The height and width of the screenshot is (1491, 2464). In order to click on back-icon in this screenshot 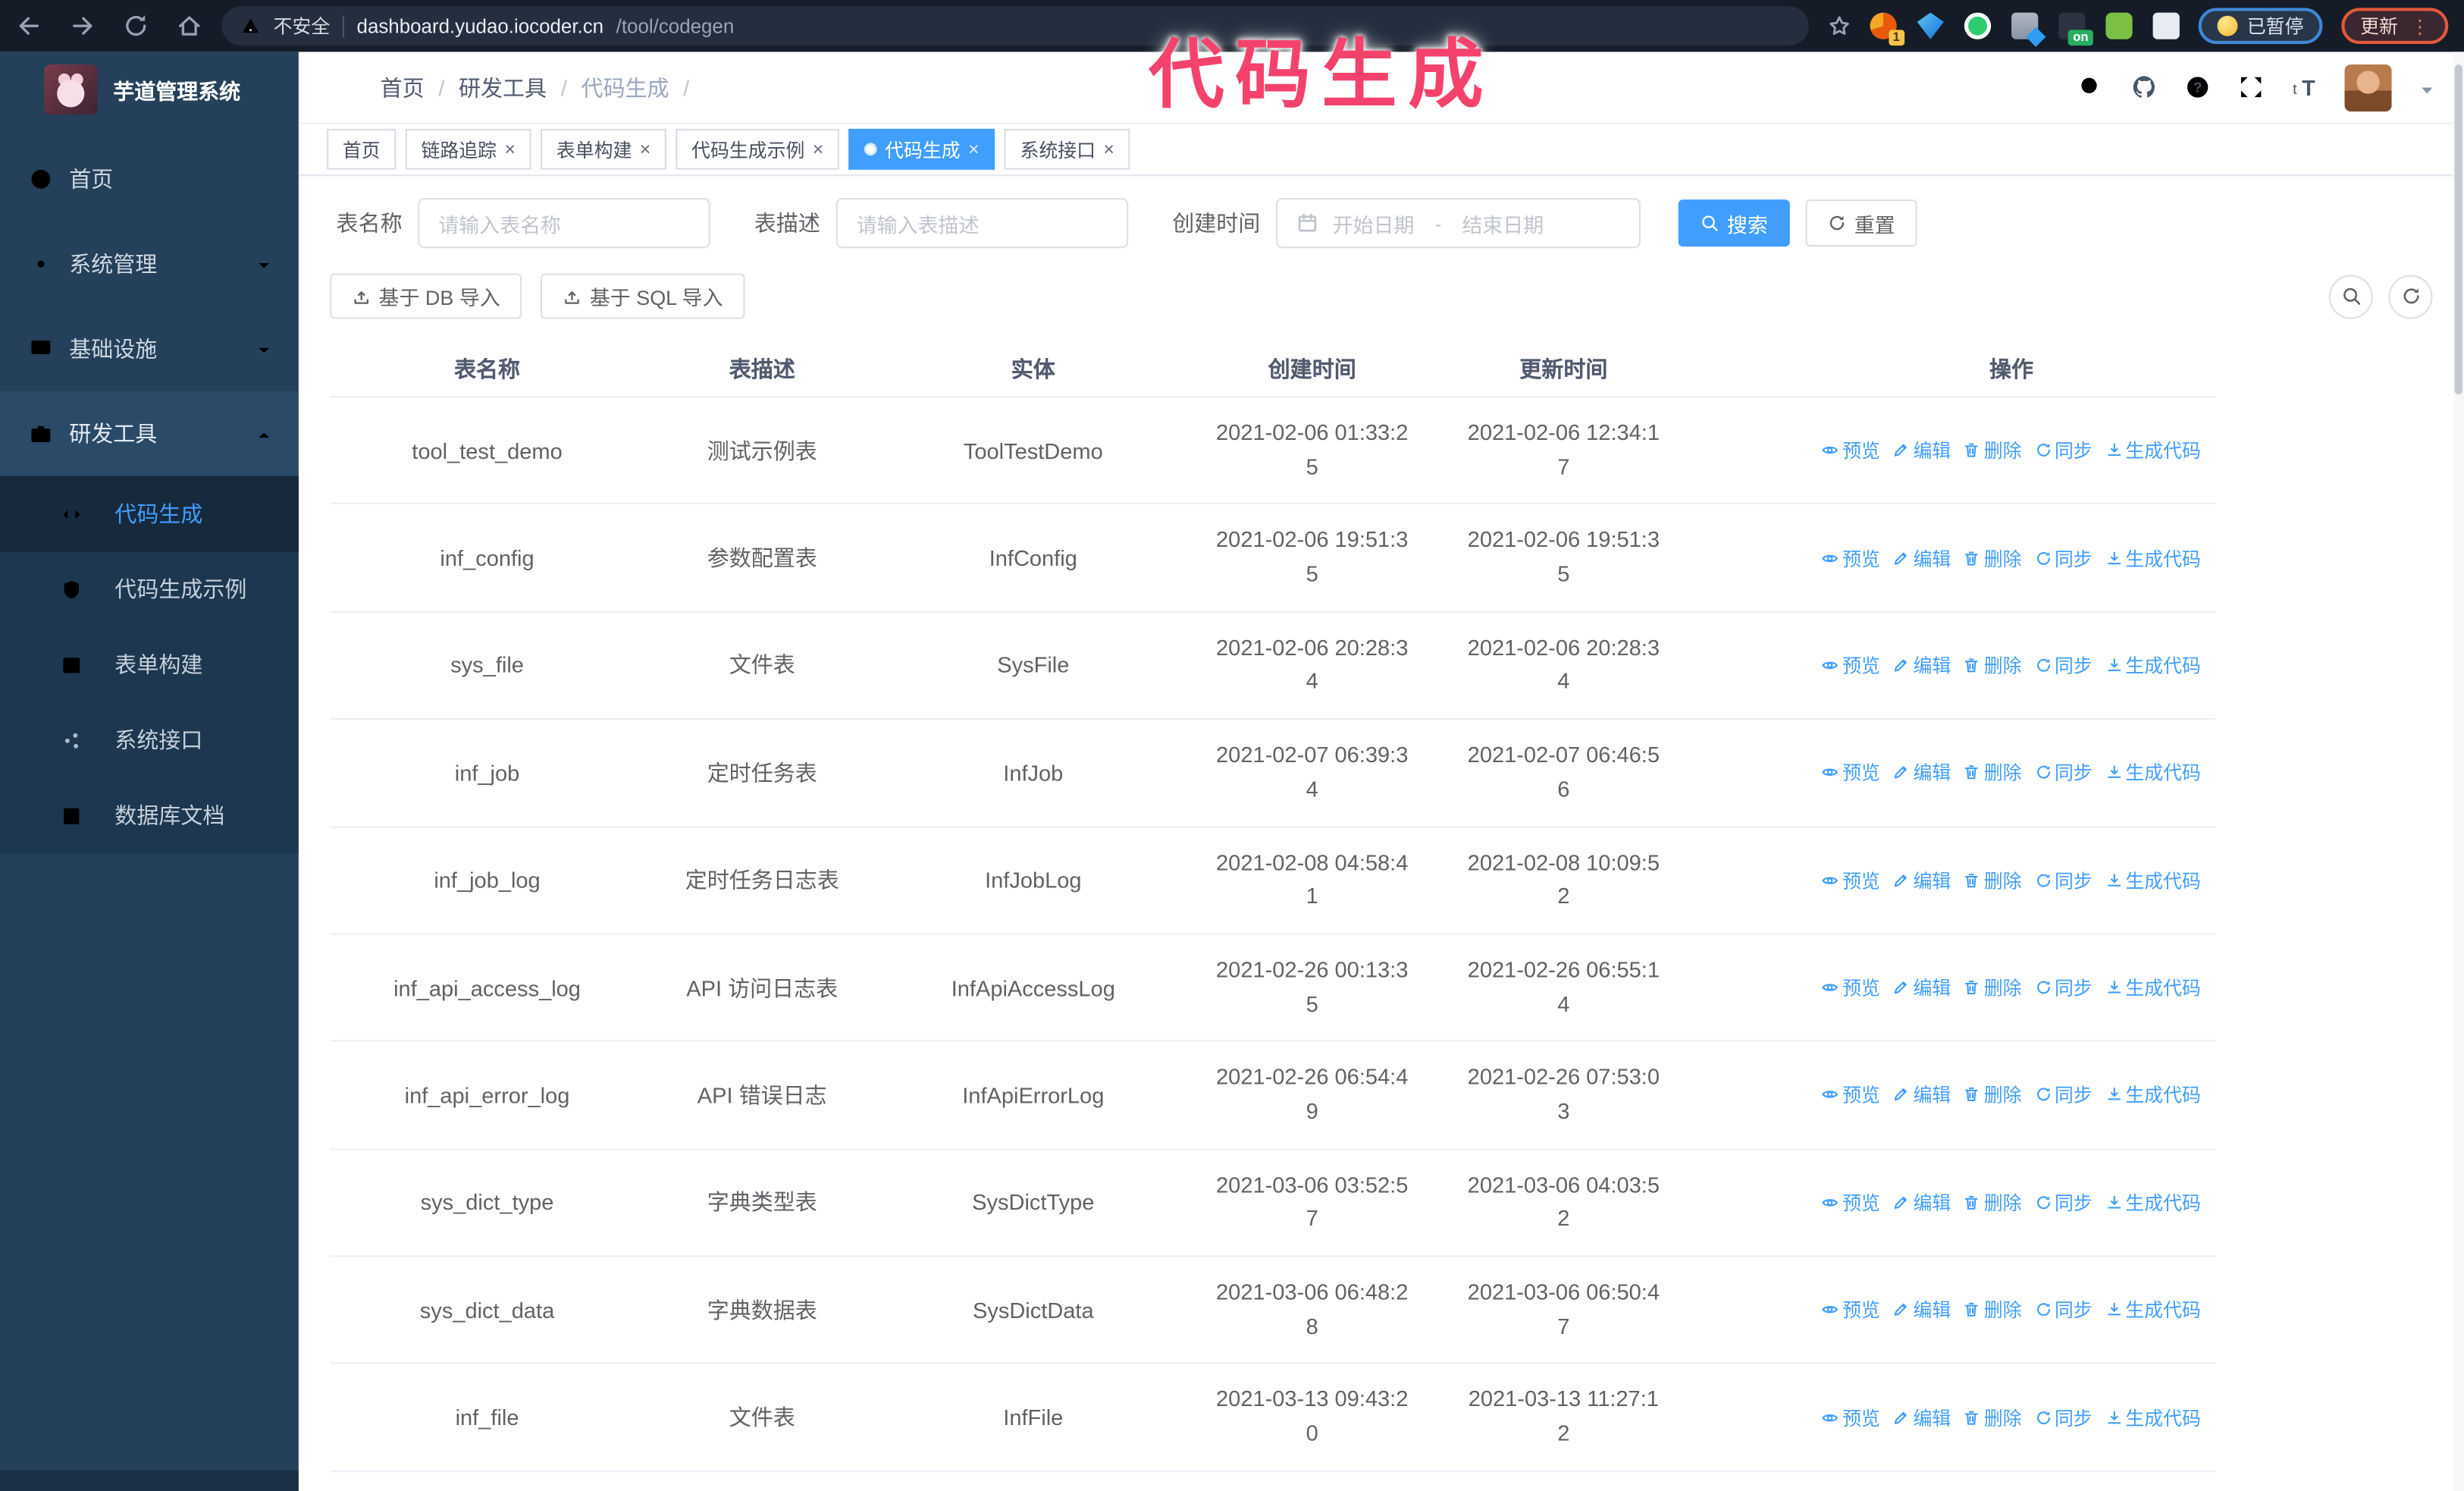, I will do `click(29, 26)`.